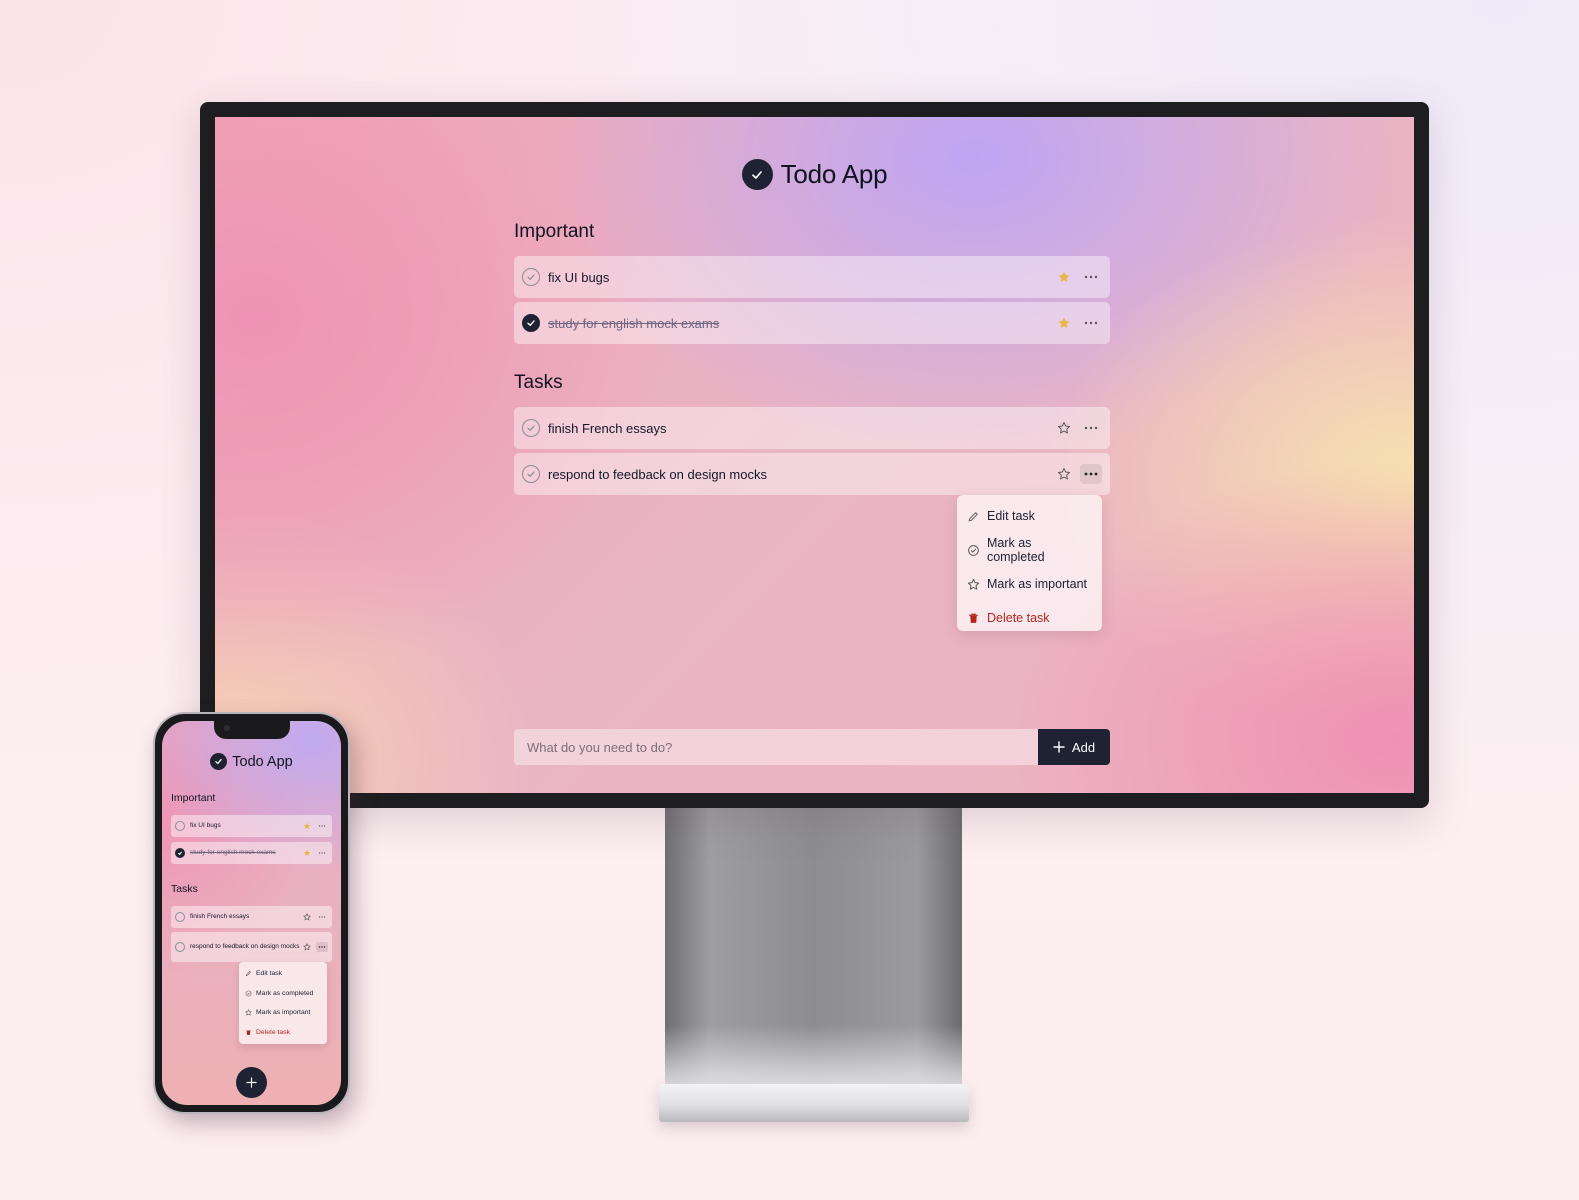 This screenshot has height=1200, width=1579. What do you see at coordinates (812, 277) in the screenshot?
I see `task-row: fix UI bugs` at bounding box center [812, 277].